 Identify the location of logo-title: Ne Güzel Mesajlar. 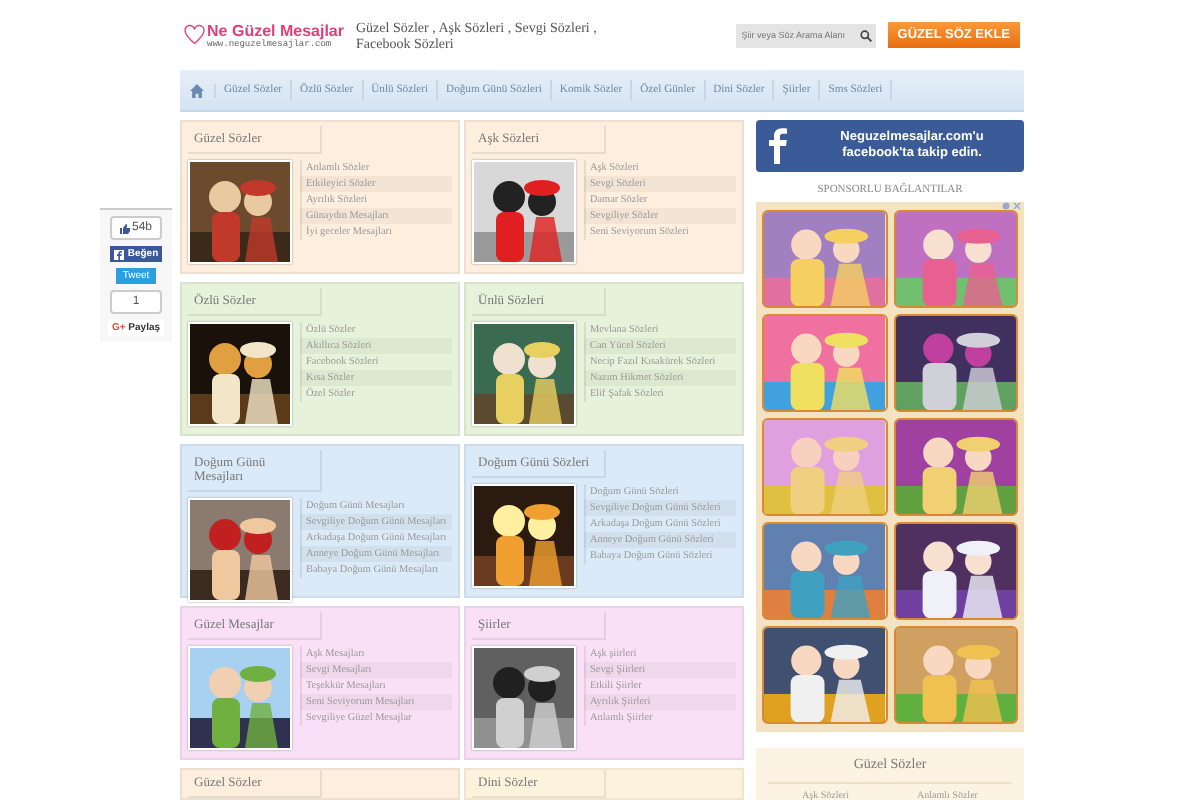
(275, 30).